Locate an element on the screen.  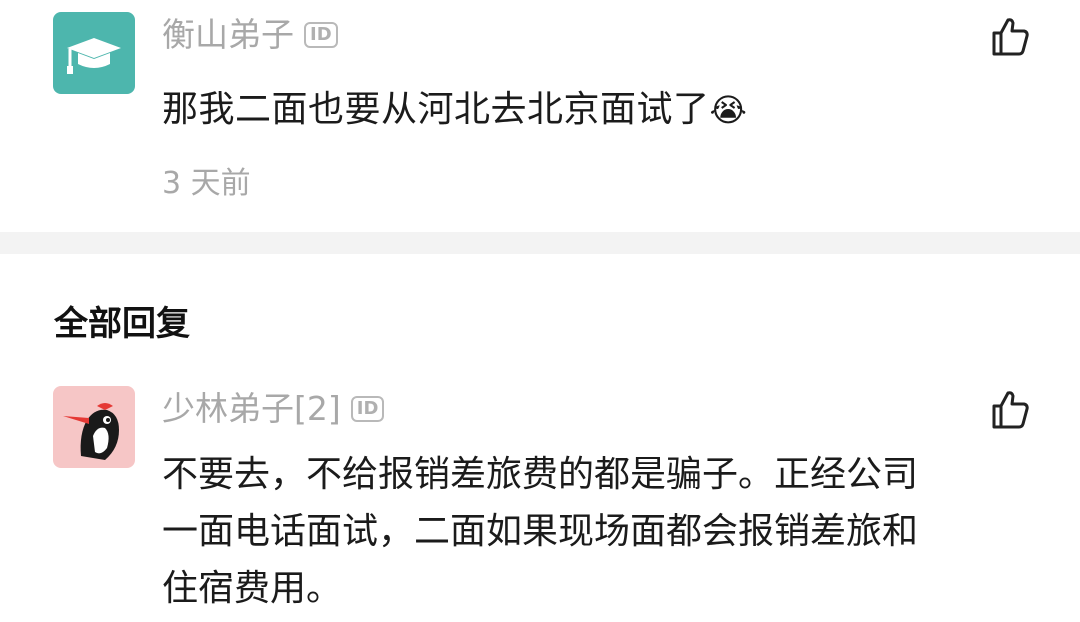
username: 少林弟子[2] ID is located at coordinates (273, 408).